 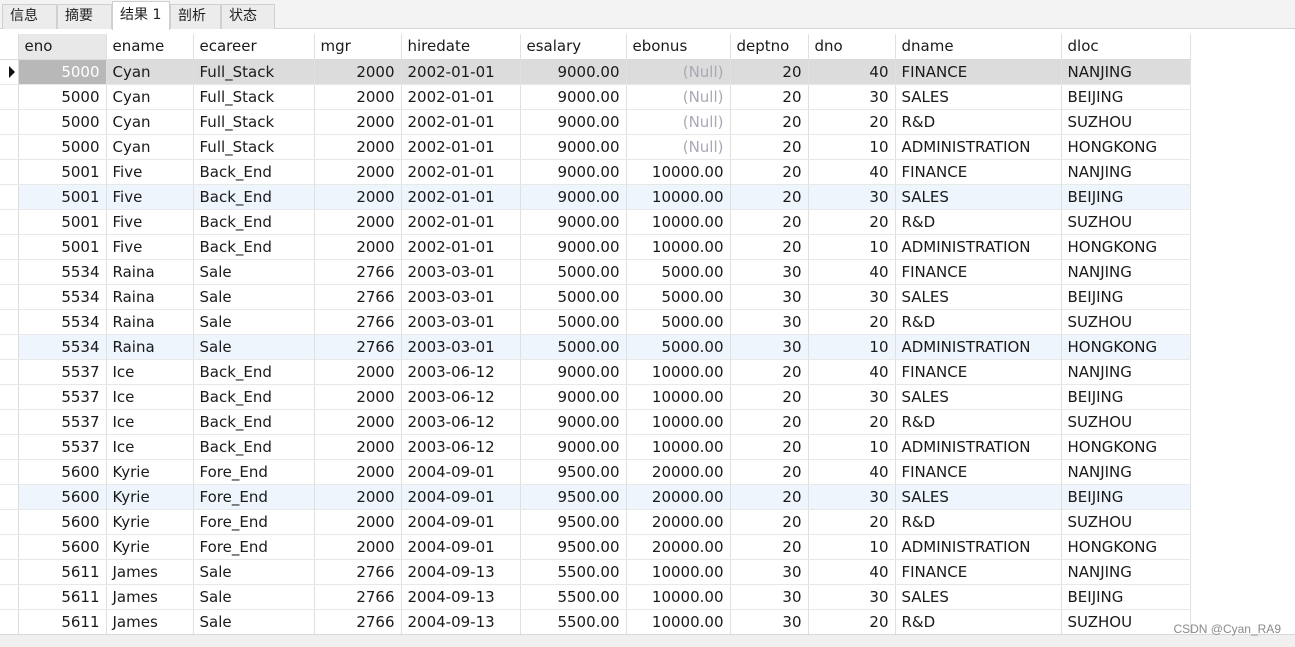 What do you see at coordinates (150, 47) in the screenshot?
I see `column-header-ename: ename` at bounding box center [150, 47].